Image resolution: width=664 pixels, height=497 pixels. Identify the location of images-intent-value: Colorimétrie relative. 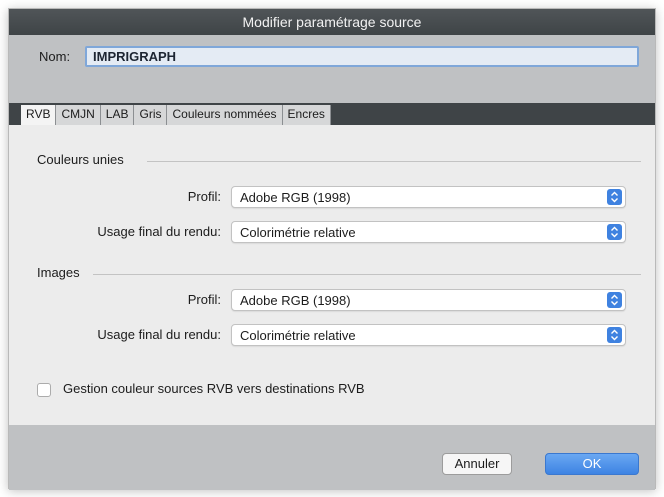
(298, 335).